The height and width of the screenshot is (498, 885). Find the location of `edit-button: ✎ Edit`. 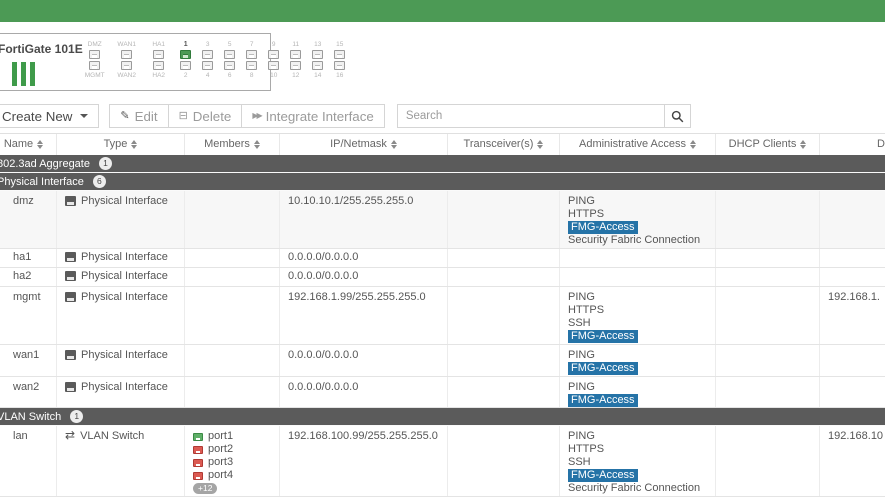

edit-button: ✎ Edit is located at coordinates (139, 116).